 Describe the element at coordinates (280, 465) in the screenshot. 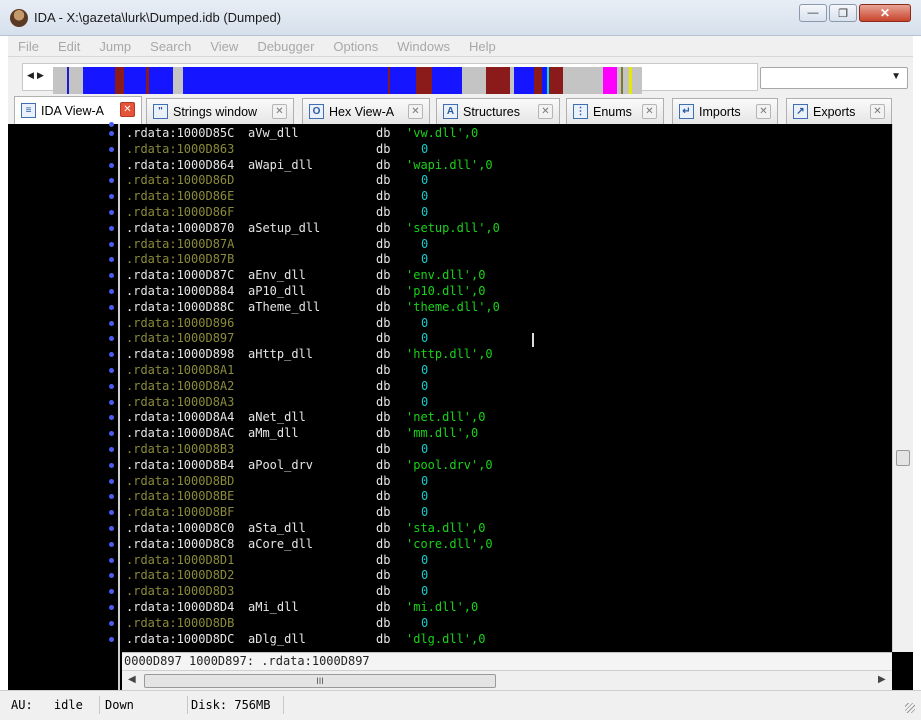

I see `label-name: aPool_drv` at that location.